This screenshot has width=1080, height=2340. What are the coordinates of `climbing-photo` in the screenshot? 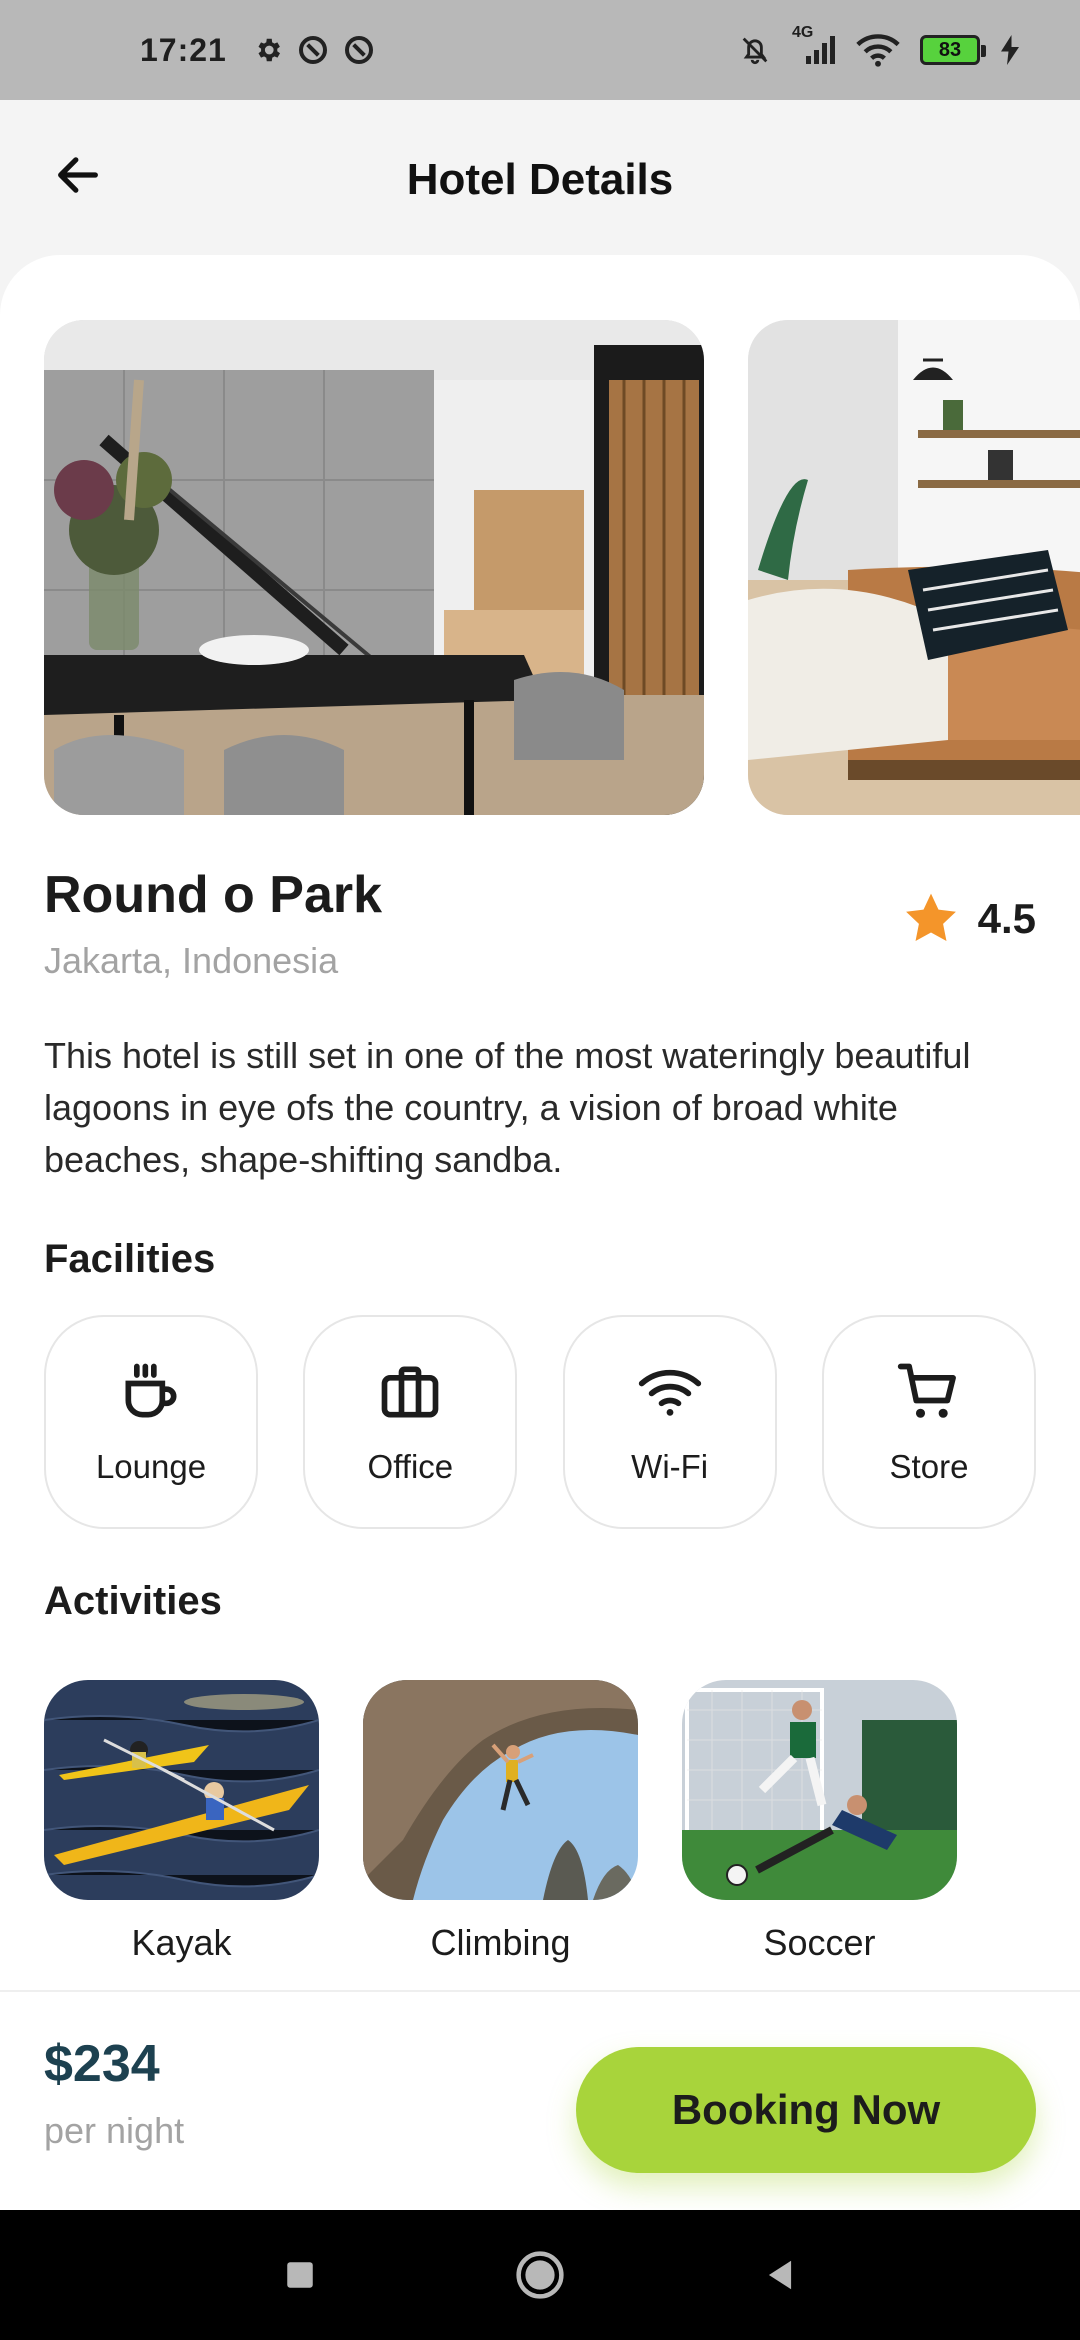 It's located at (500, 1790).